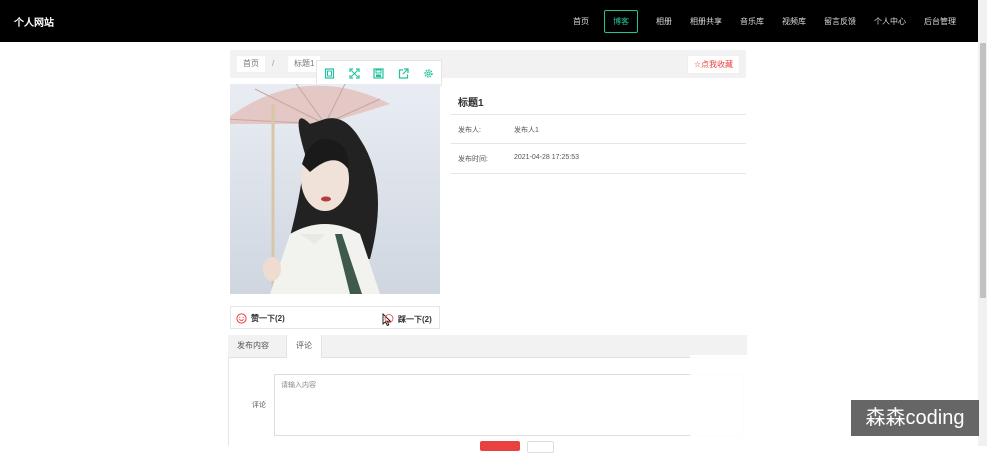  What do you see at coordinates (890, 21) in the screenshot?
I see `nav-item-user-center: 个人中心` at bounding box center [890, 21].